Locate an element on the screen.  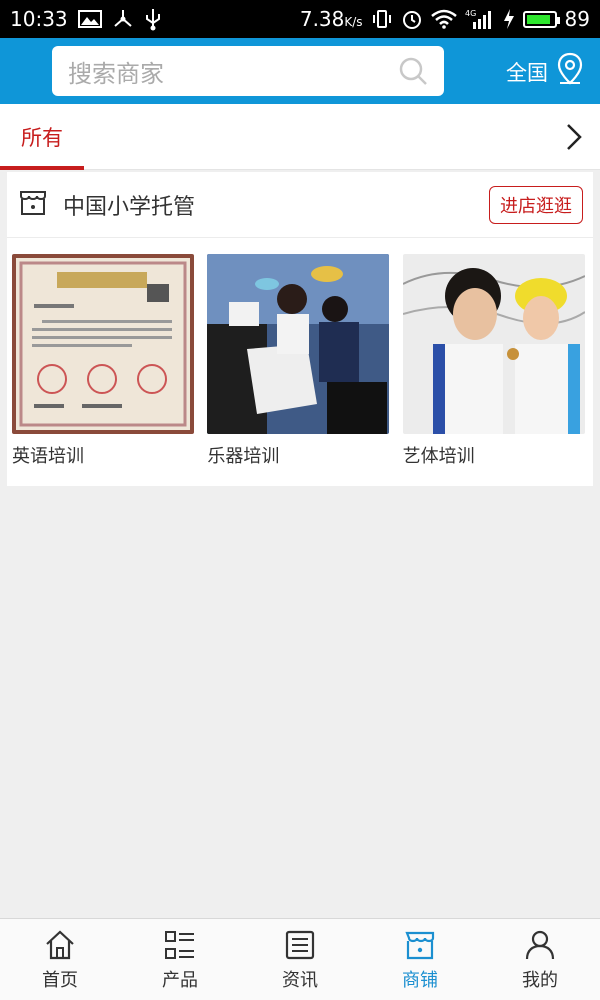
news-icon is located at coordinates (300, 944).